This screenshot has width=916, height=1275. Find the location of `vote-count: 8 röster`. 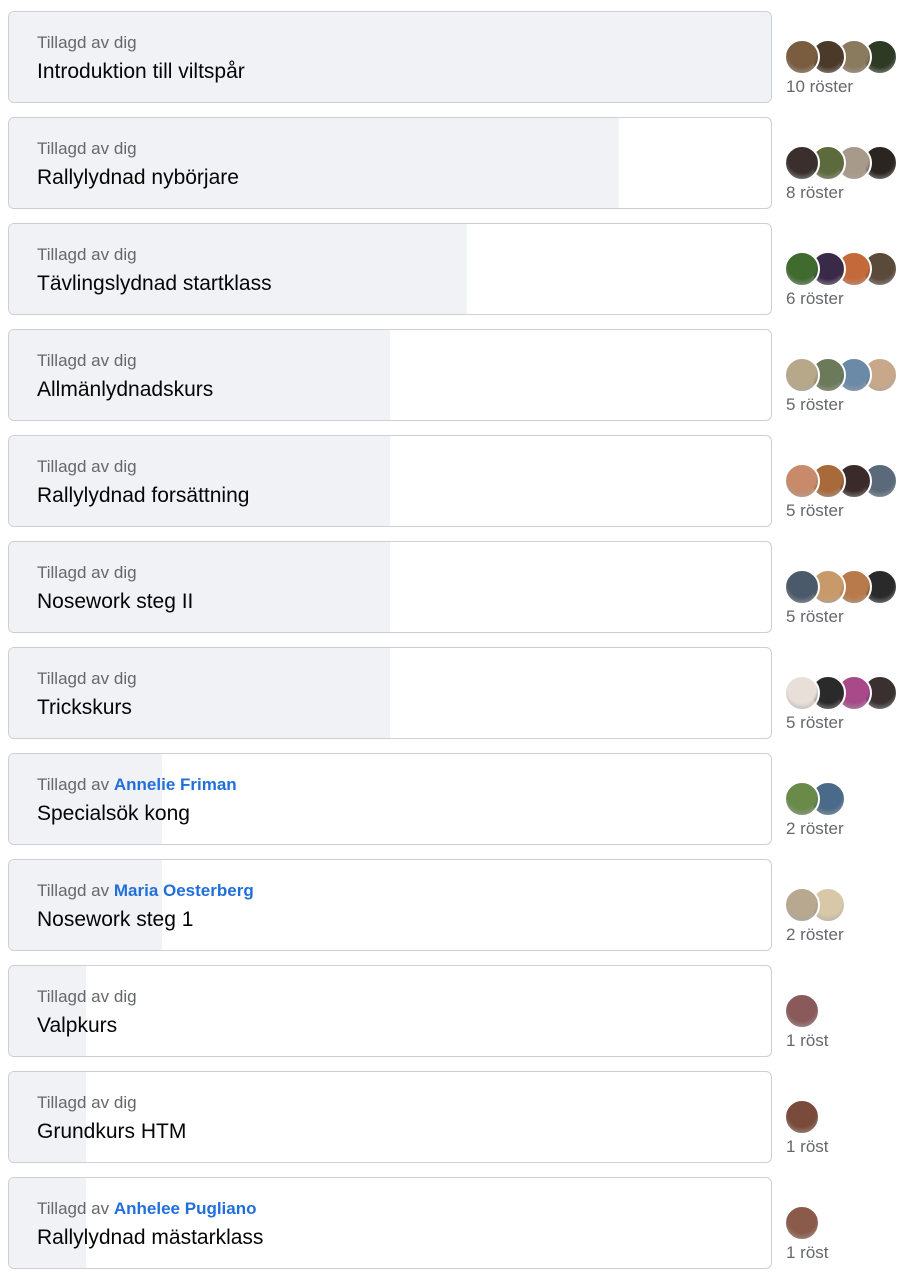

vote-count: 8 röster is located at coordinates (815, 193).